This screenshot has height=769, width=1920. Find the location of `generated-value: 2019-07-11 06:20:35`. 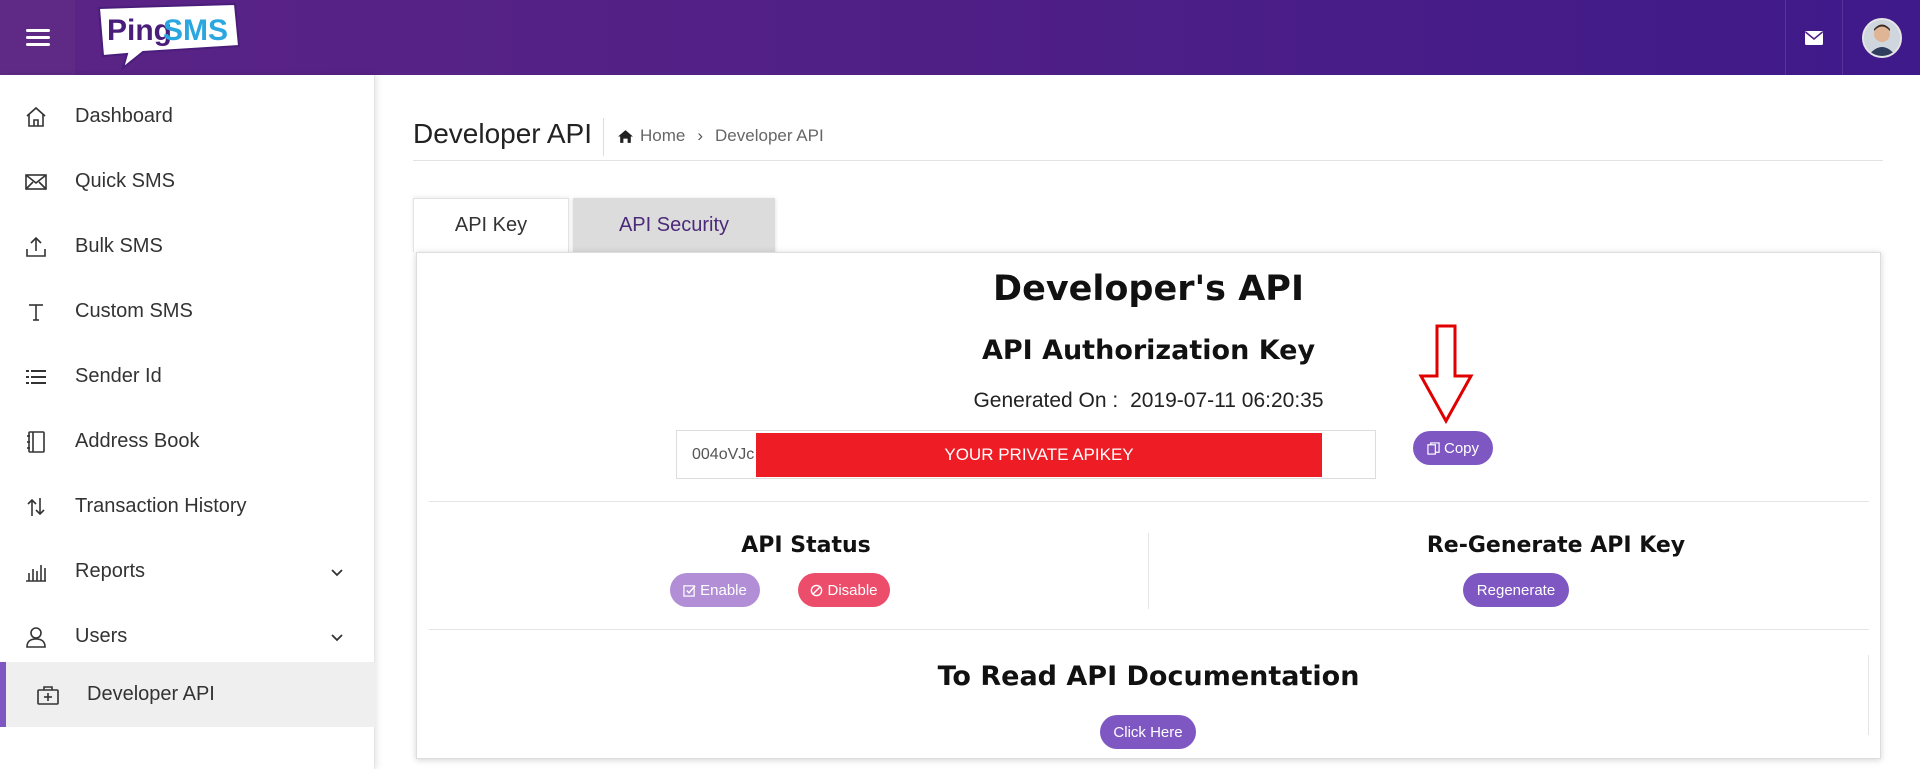

generated-value: 2019-07-11 06:20:35 is located at coordinates (1227, 400).